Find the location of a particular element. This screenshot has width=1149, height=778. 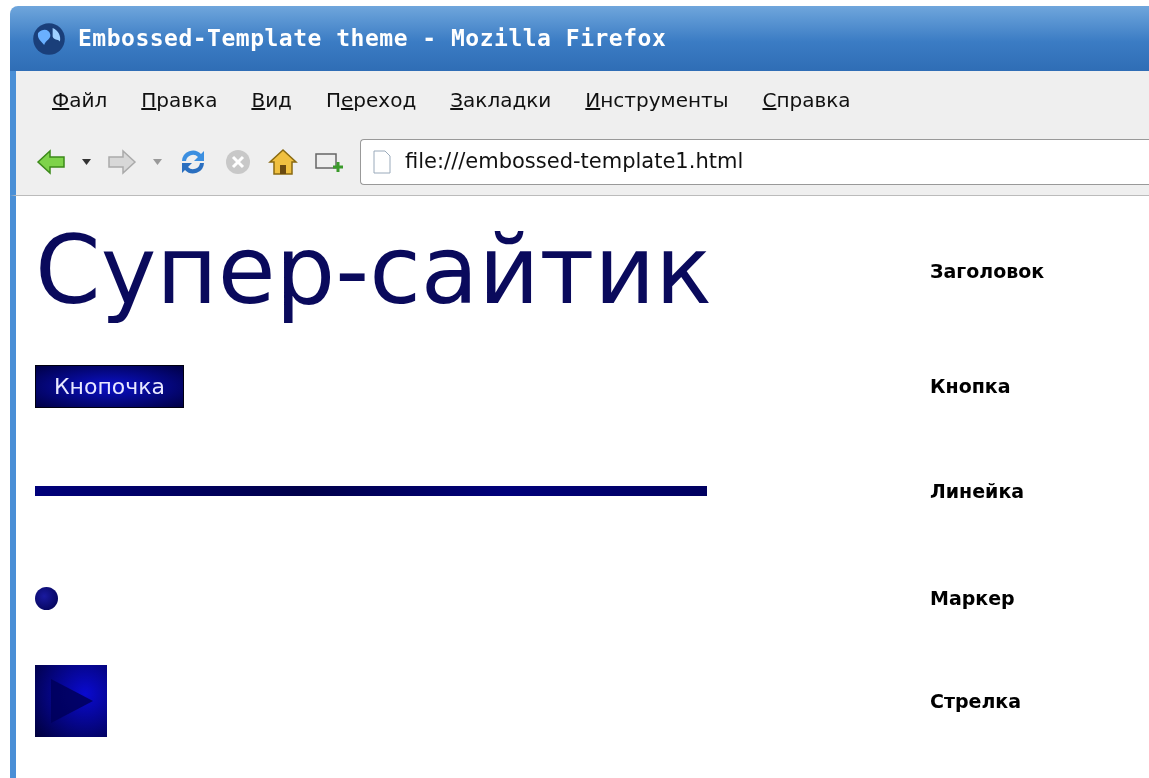

demo-button: Кнопочка is located at coordinates (110, 386).